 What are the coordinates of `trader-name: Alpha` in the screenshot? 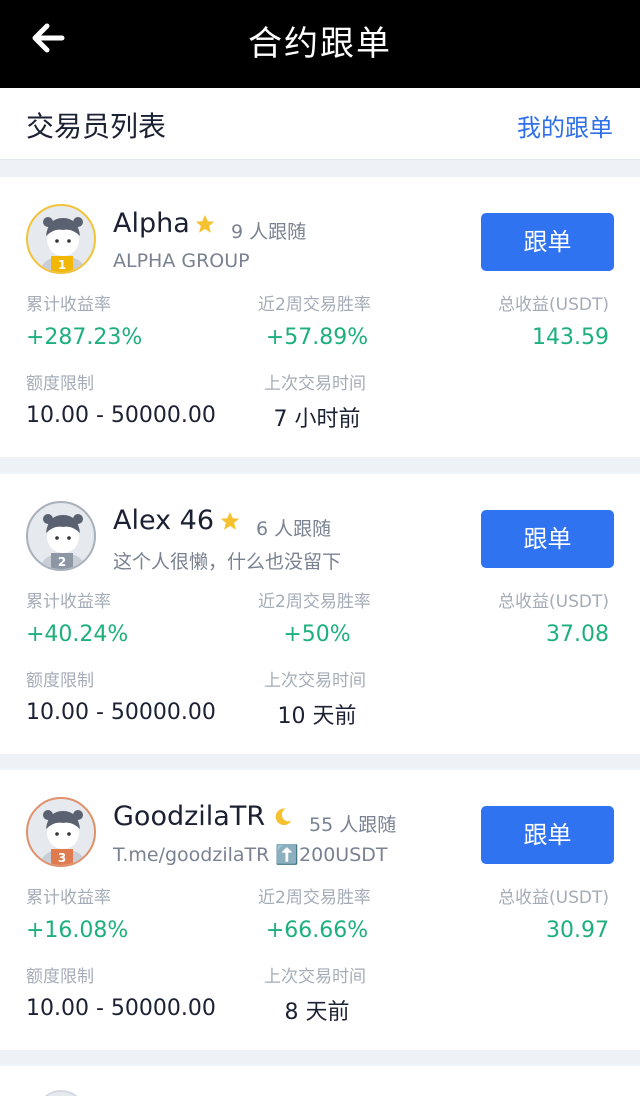 It's located at (151, 223).